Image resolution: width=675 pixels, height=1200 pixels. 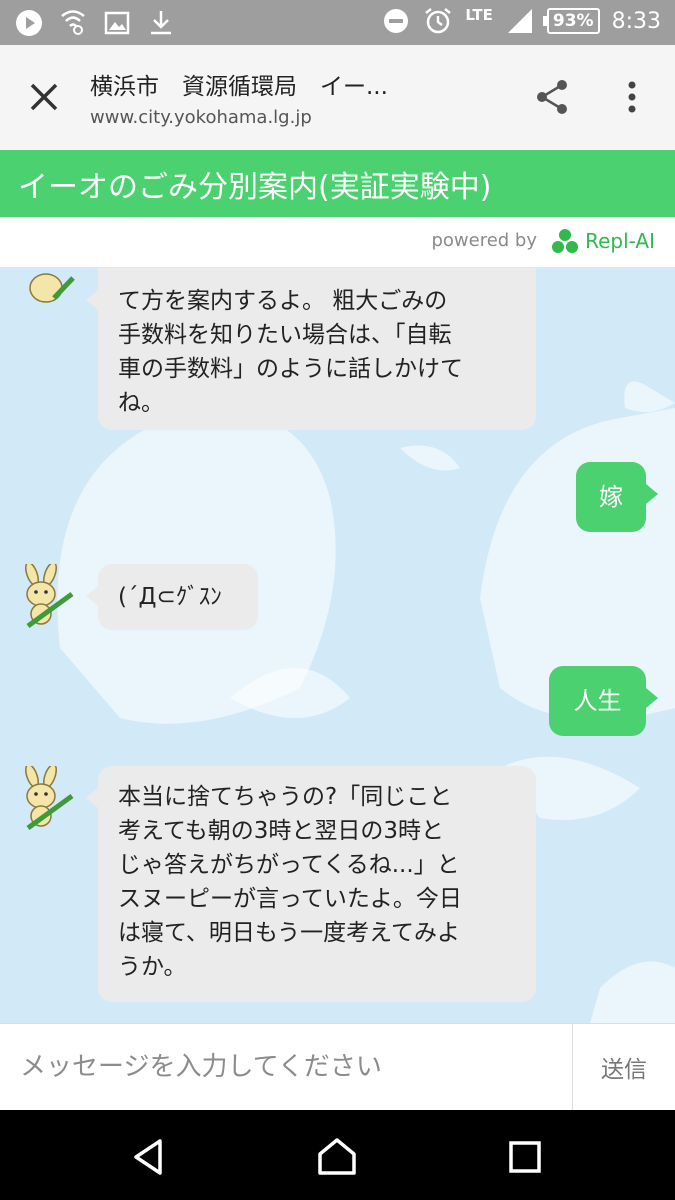 I want to click on user-message: 人生, so click(x=603, y=701).